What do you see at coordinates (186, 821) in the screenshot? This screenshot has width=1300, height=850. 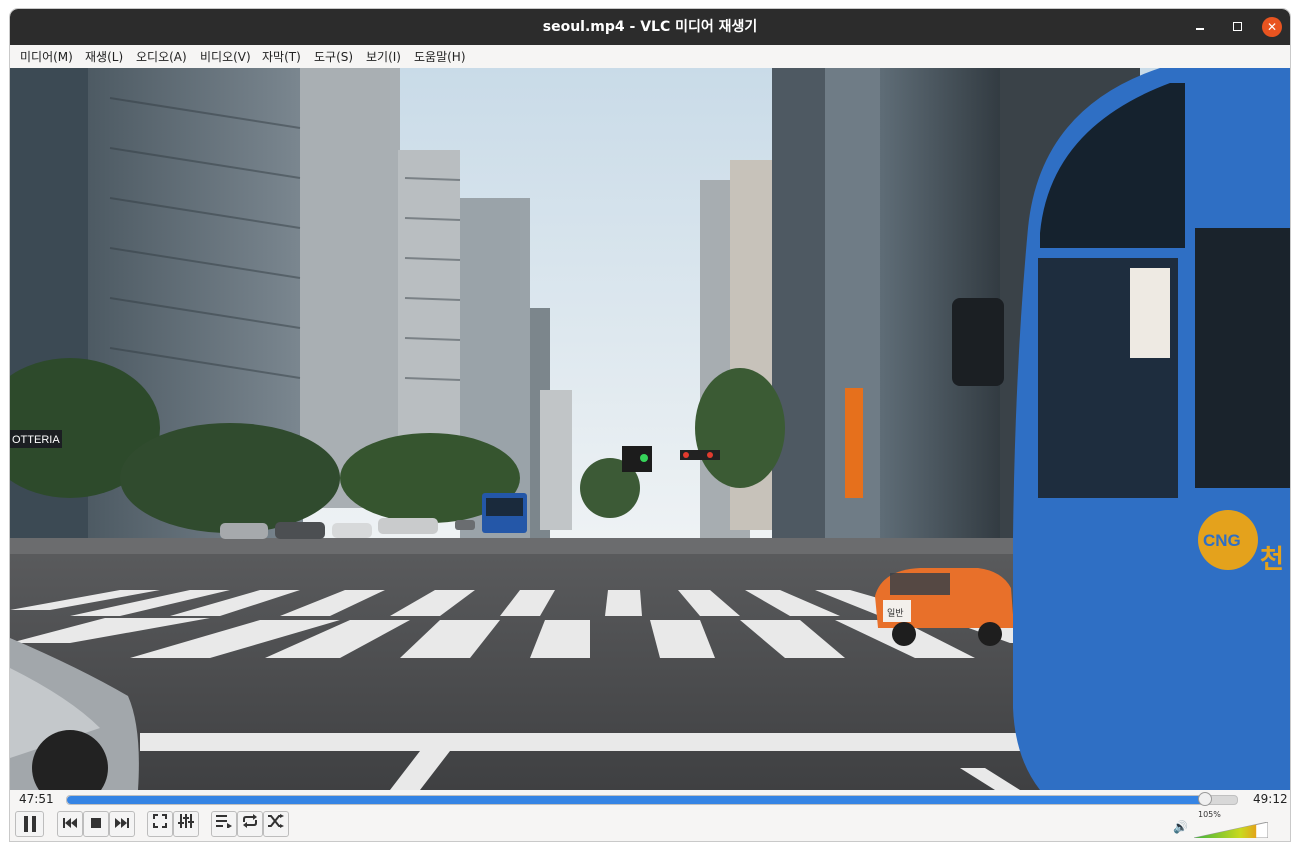 I see `equalizer-icon` at bounding box center [186, 821].